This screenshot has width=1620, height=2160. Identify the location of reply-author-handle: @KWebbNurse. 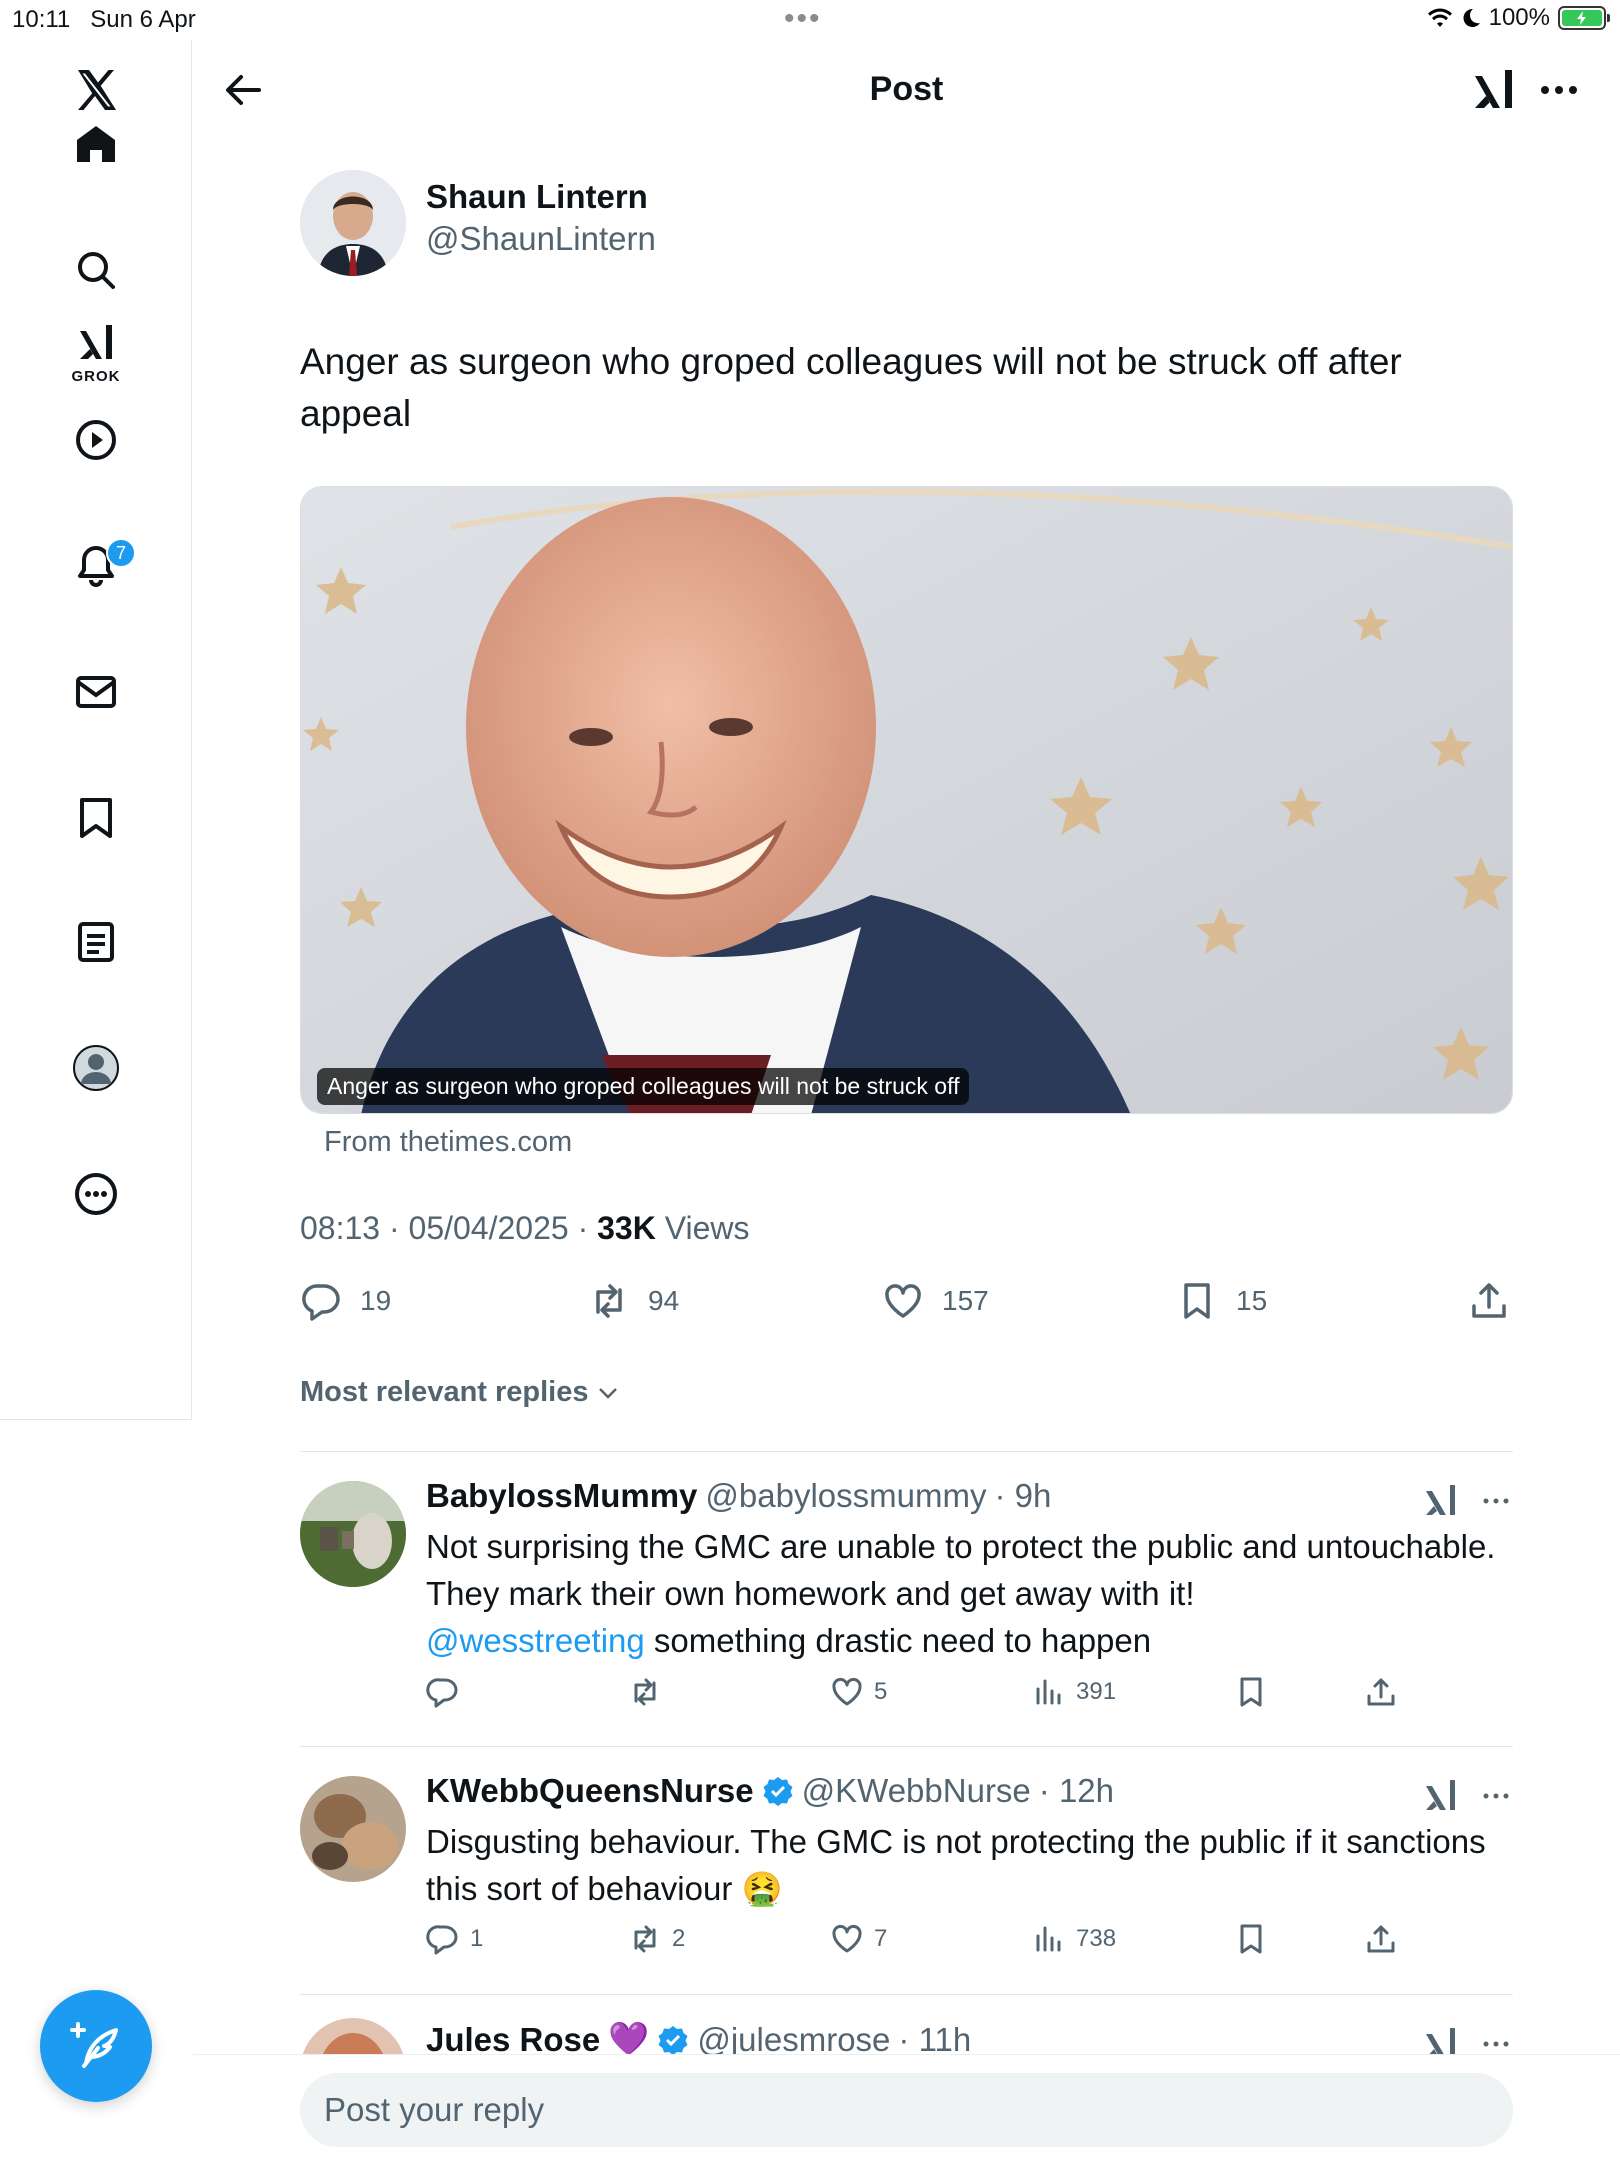
(916, 1791).